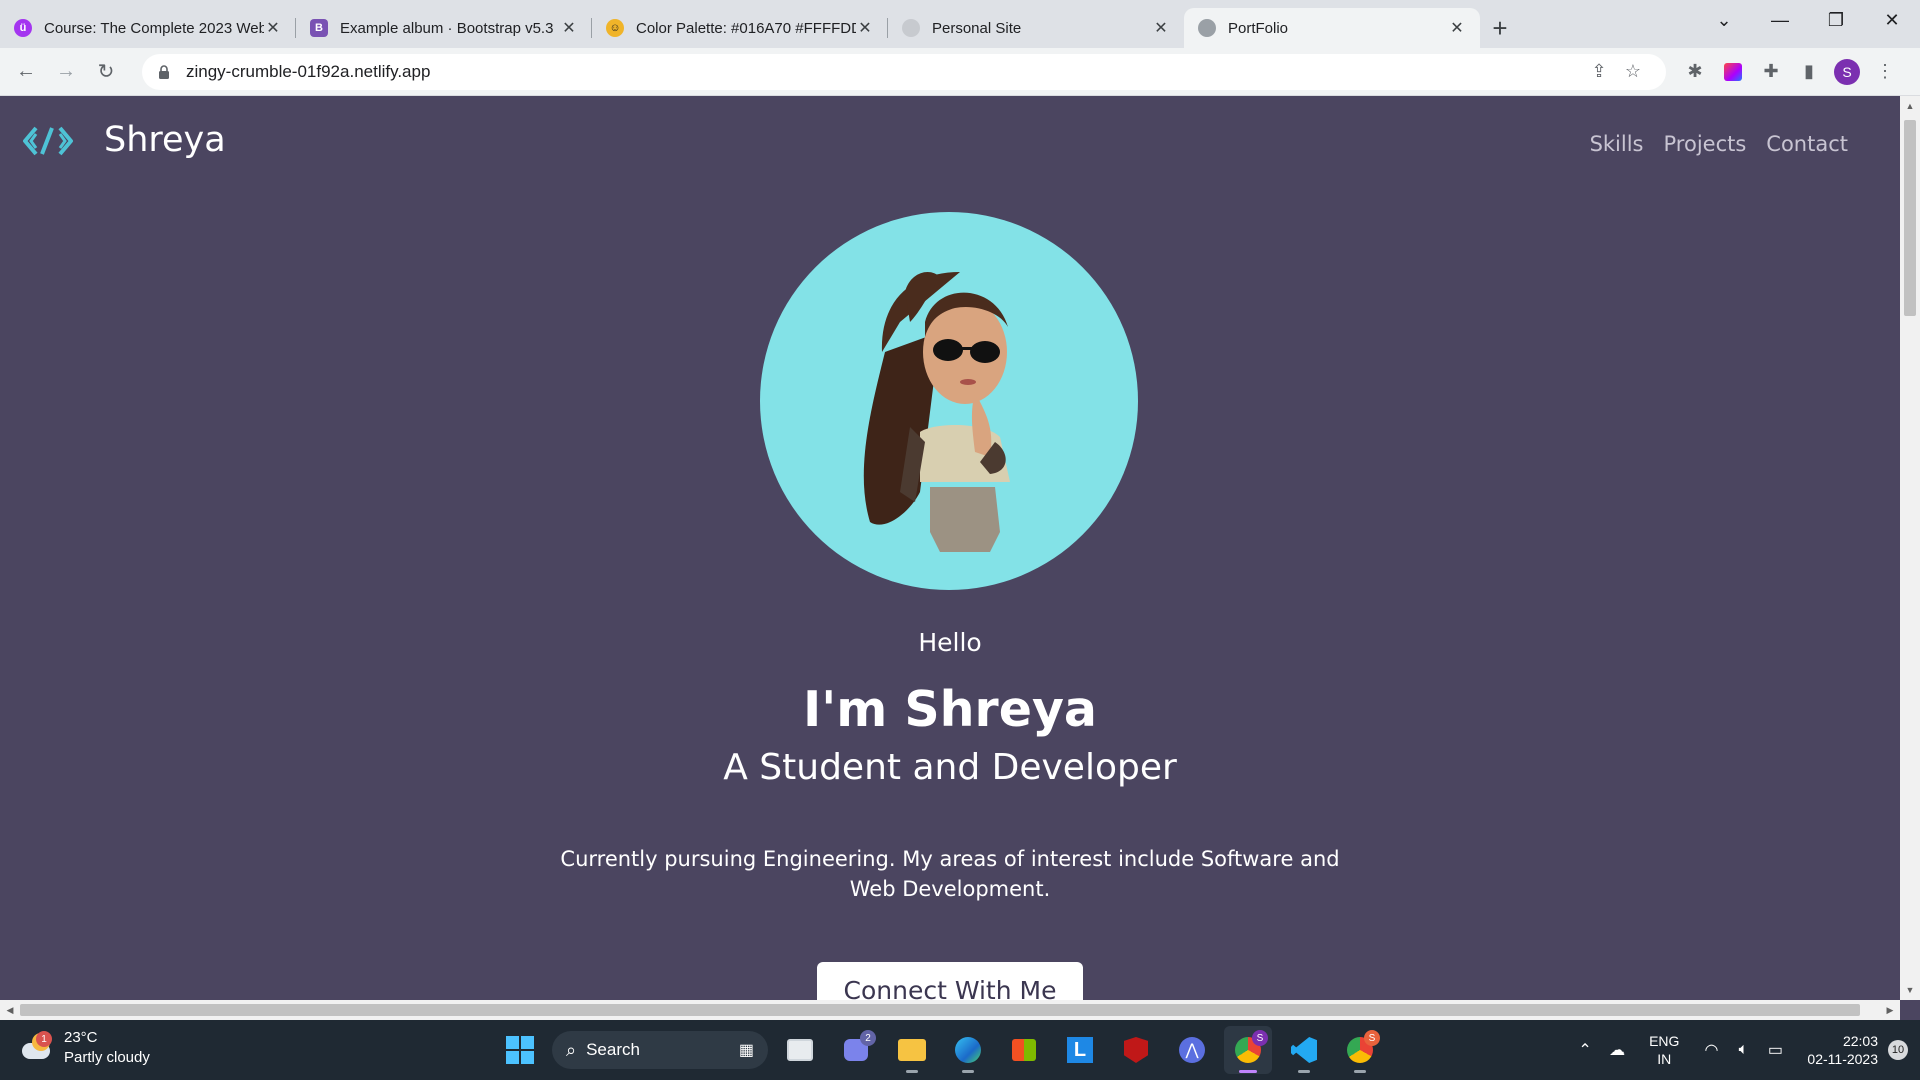 The image size is (1920, 1080). I want to click on code-logo-icon, so click(48, 141).